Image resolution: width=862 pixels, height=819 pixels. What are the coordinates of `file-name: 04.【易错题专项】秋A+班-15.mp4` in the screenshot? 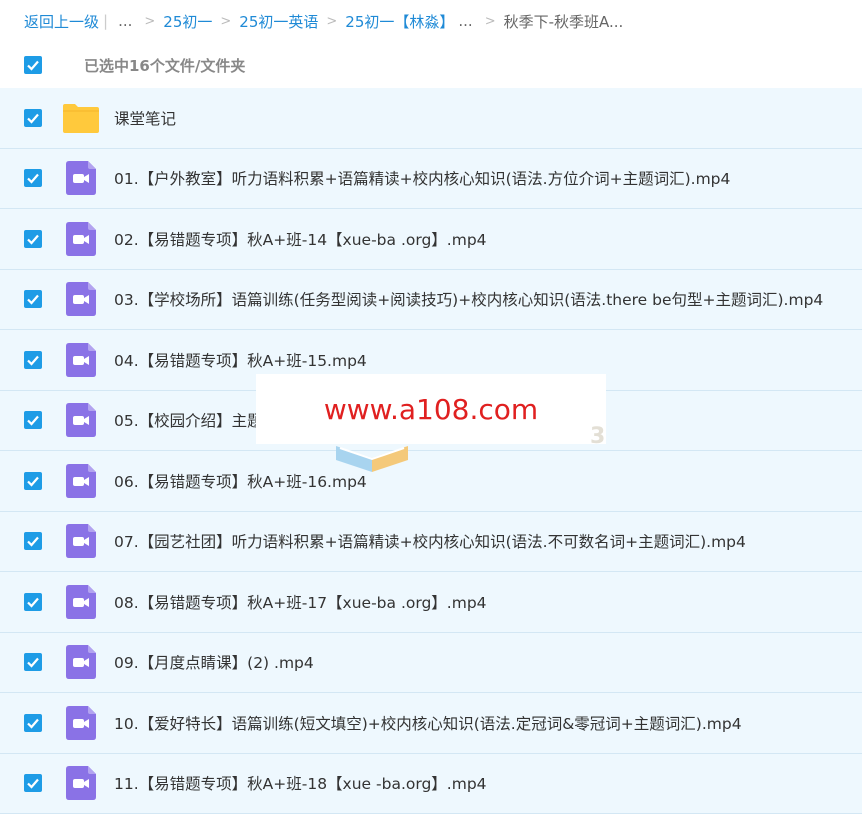 It's located at (240, 360).